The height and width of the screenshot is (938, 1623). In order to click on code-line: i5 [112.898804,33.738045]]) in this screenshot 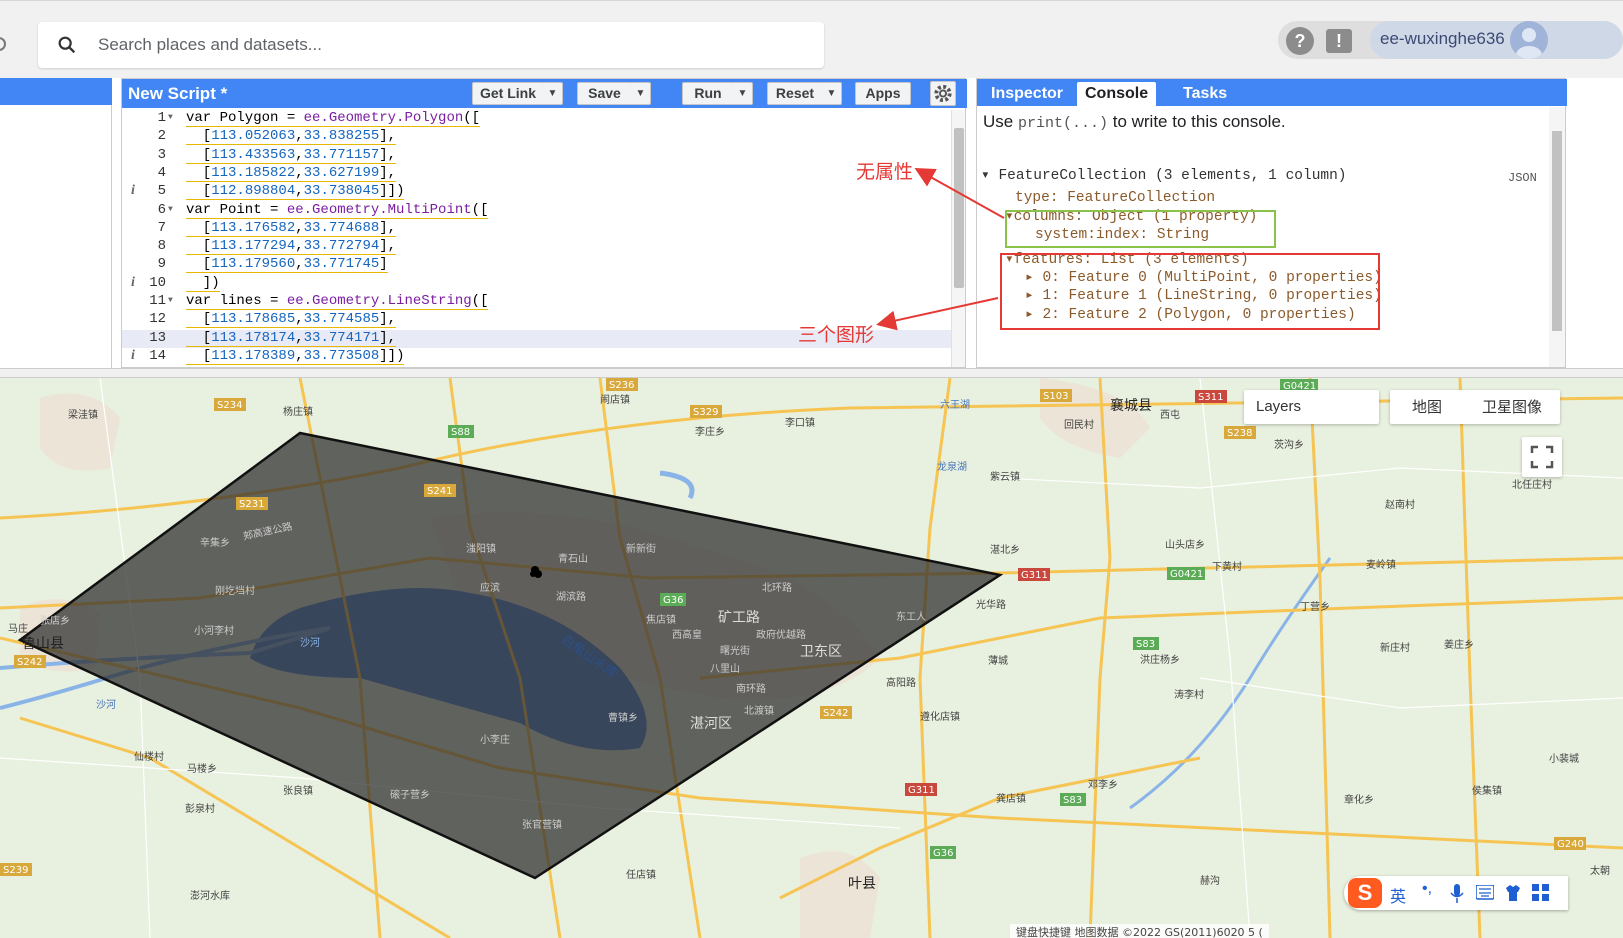, I will do `click(537, 192)`.